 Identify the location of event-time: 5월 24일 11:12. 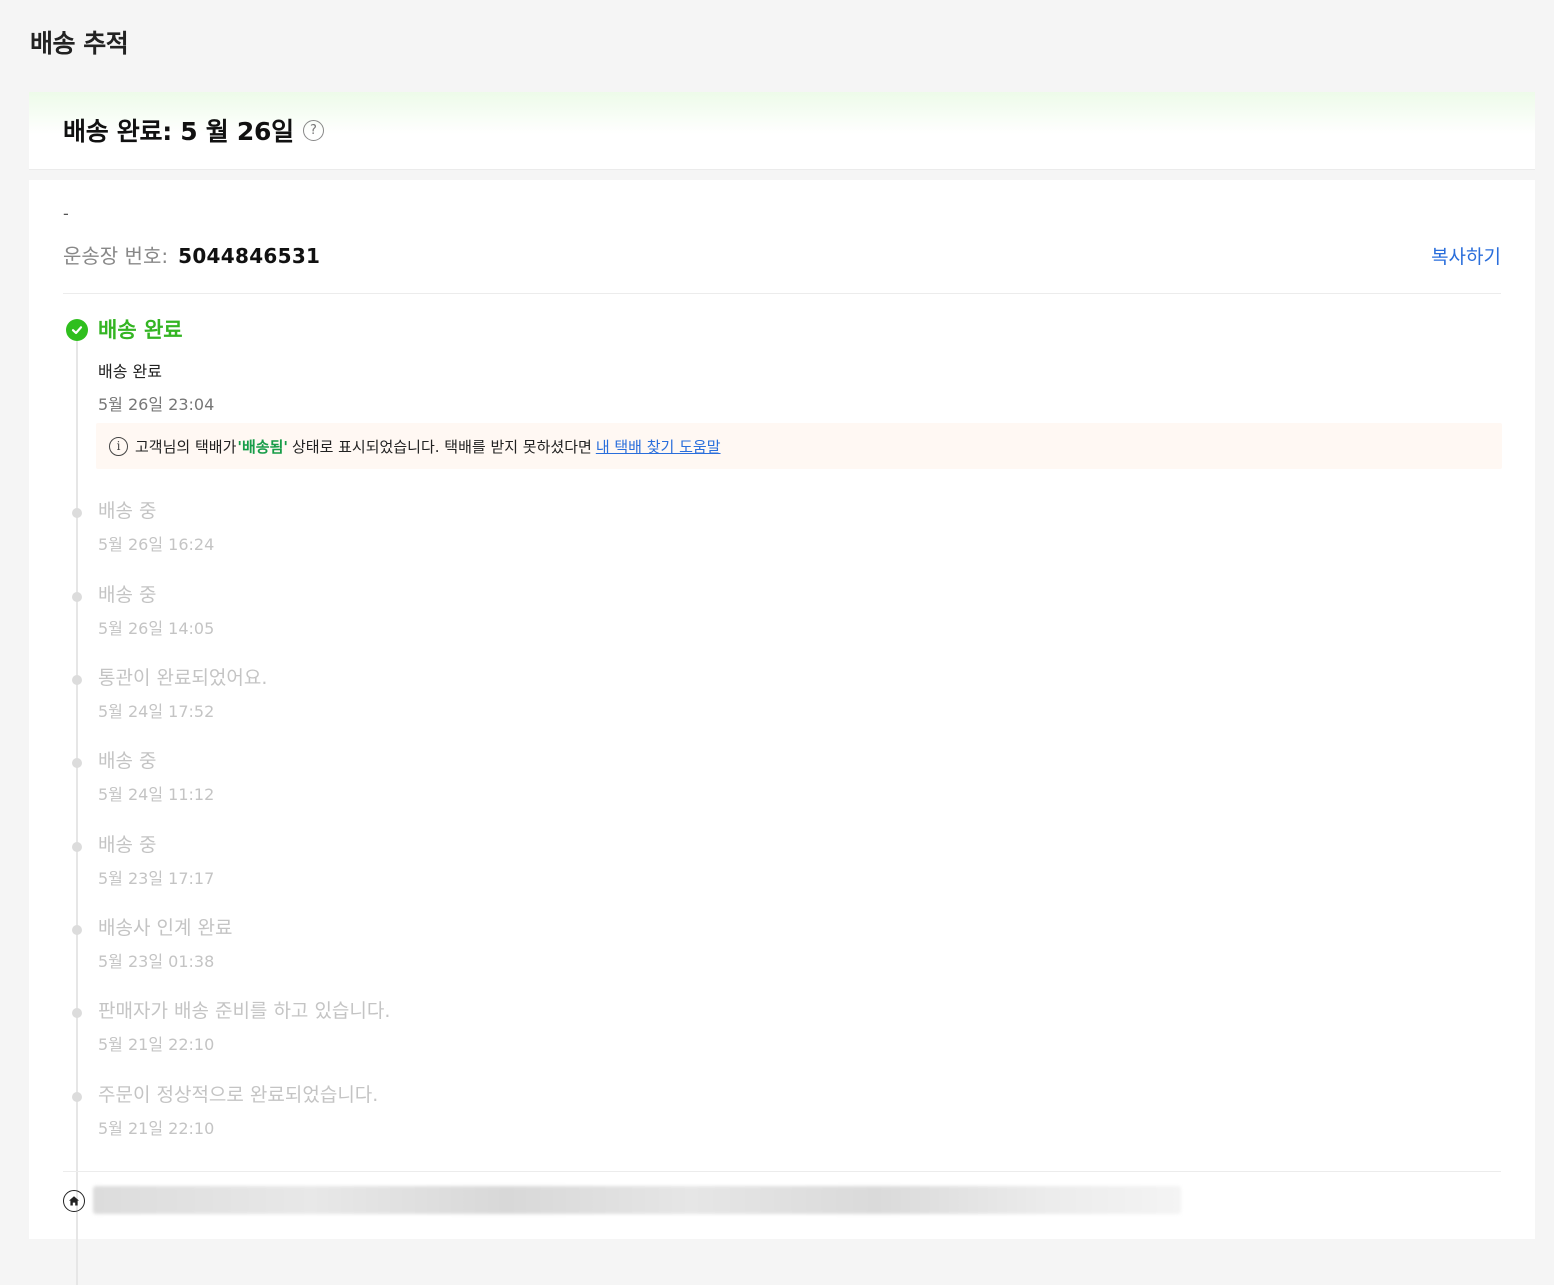
(156, 794).